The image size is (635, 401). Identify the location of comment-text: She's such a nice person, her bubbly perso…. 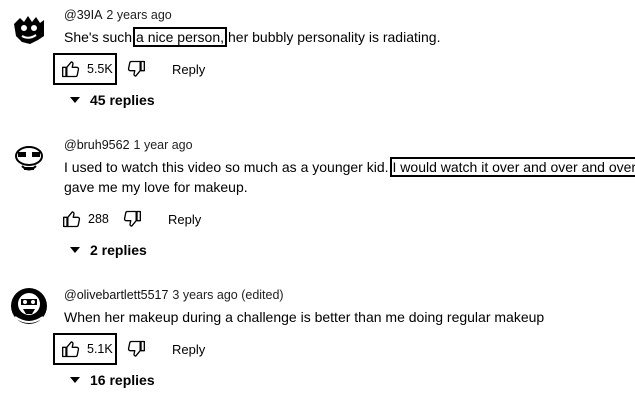
(252, 37).